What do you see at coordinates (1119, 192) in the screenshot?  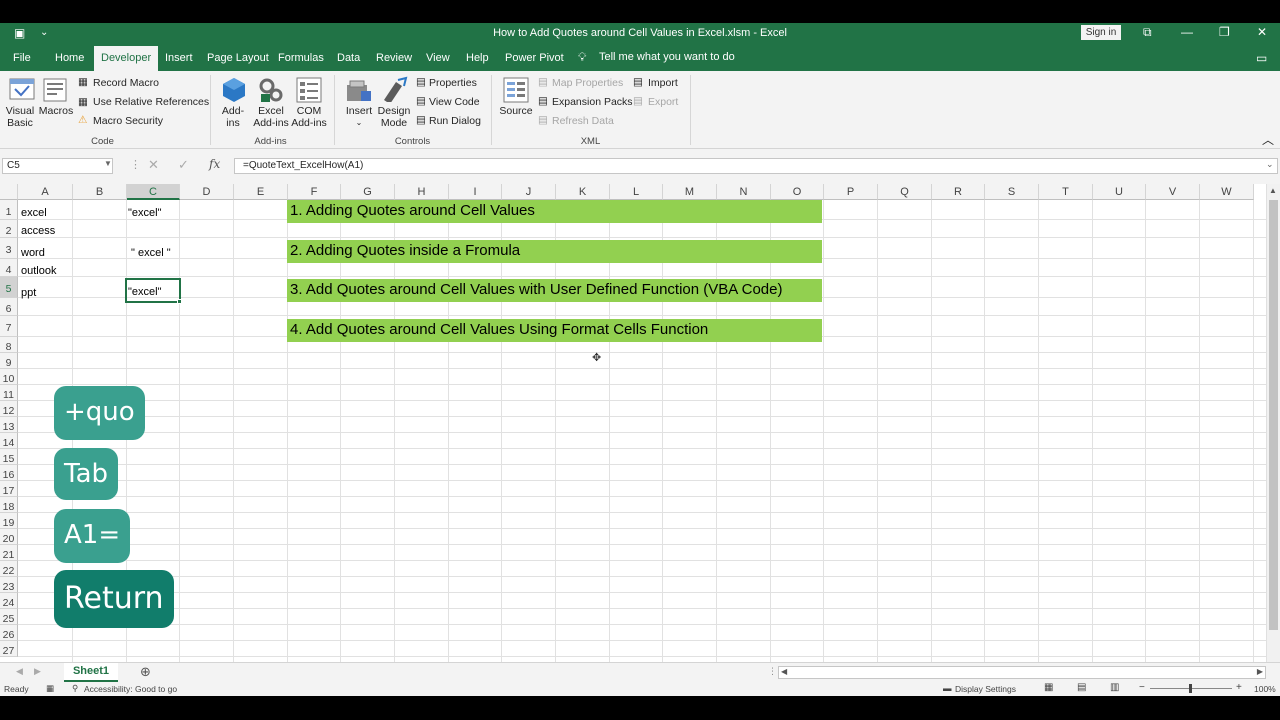 I see `column-header-u: U` at bounding box center [1119, 192].